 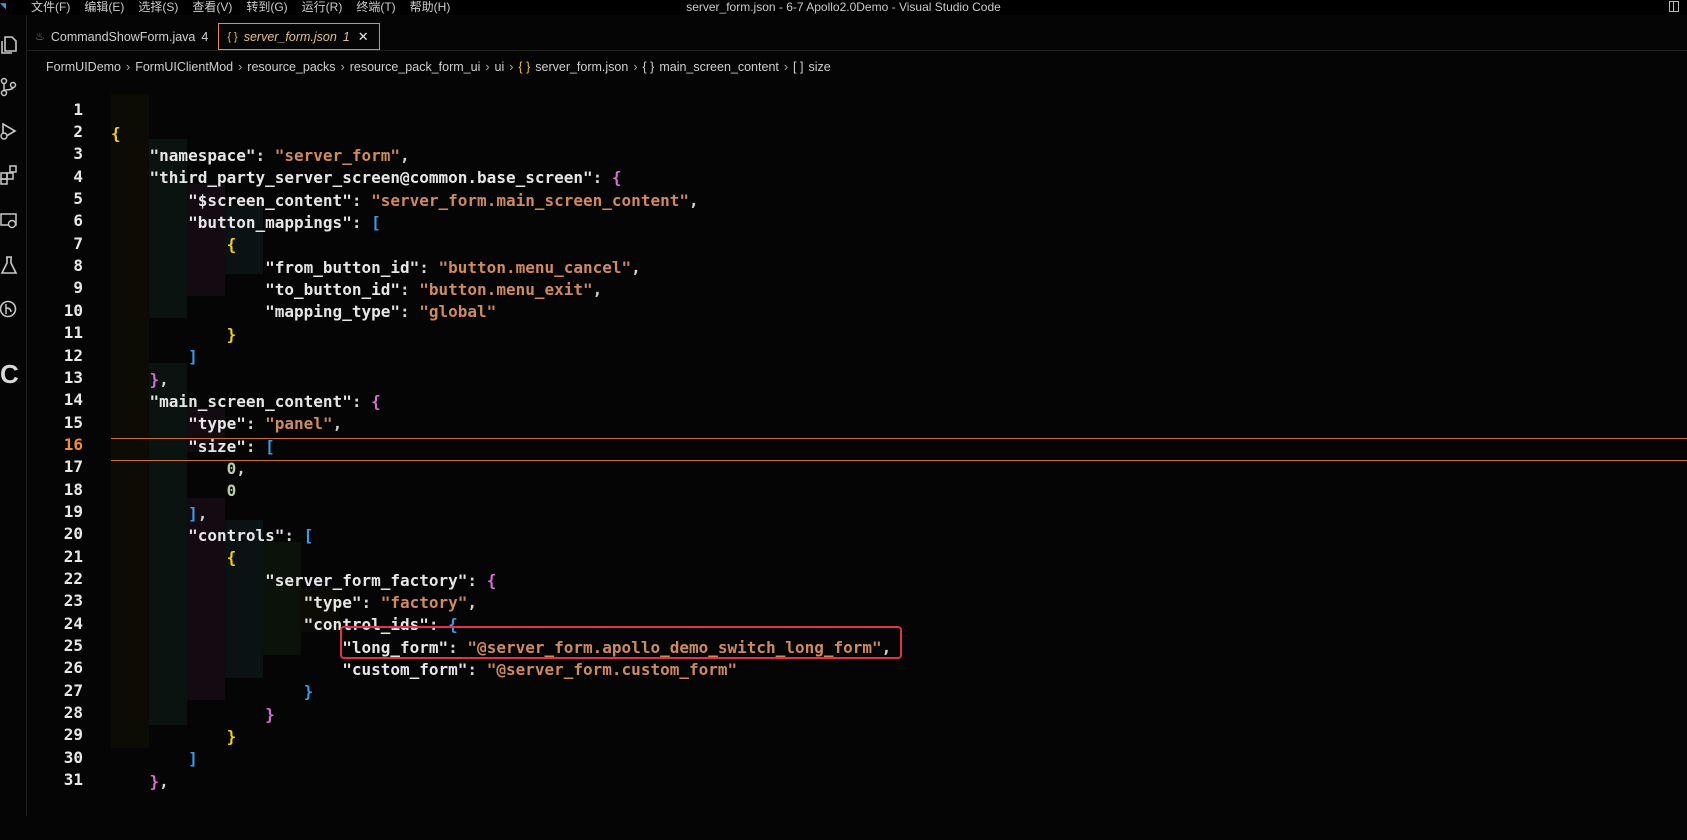 What do you see at coordinates (857, 599) in the screenshot?
I see `code-line: 23 "control_ids": {` at bounding box center [857, 599].